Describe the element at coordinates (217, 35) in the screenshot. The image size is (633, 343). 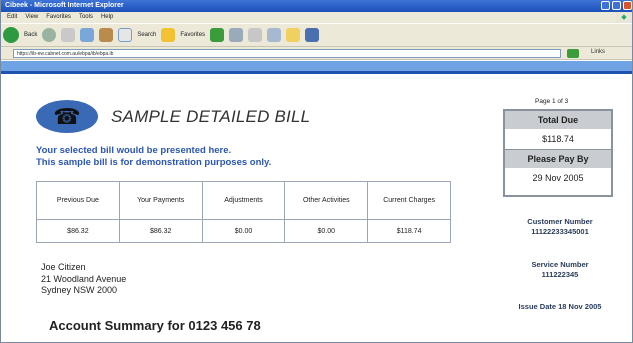
I see `media-icon` at that location.